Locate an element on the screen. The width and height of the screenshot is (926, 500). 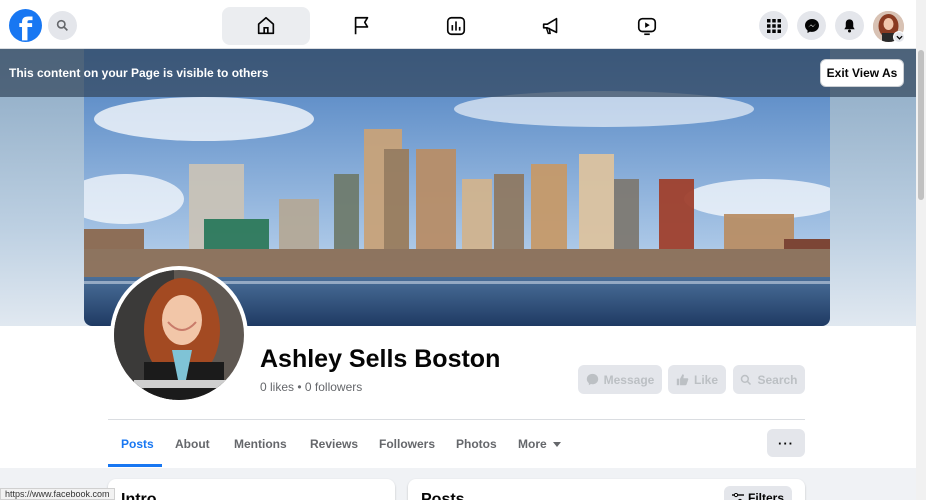
posts-title: Posts is located at coordinates (443, 495).